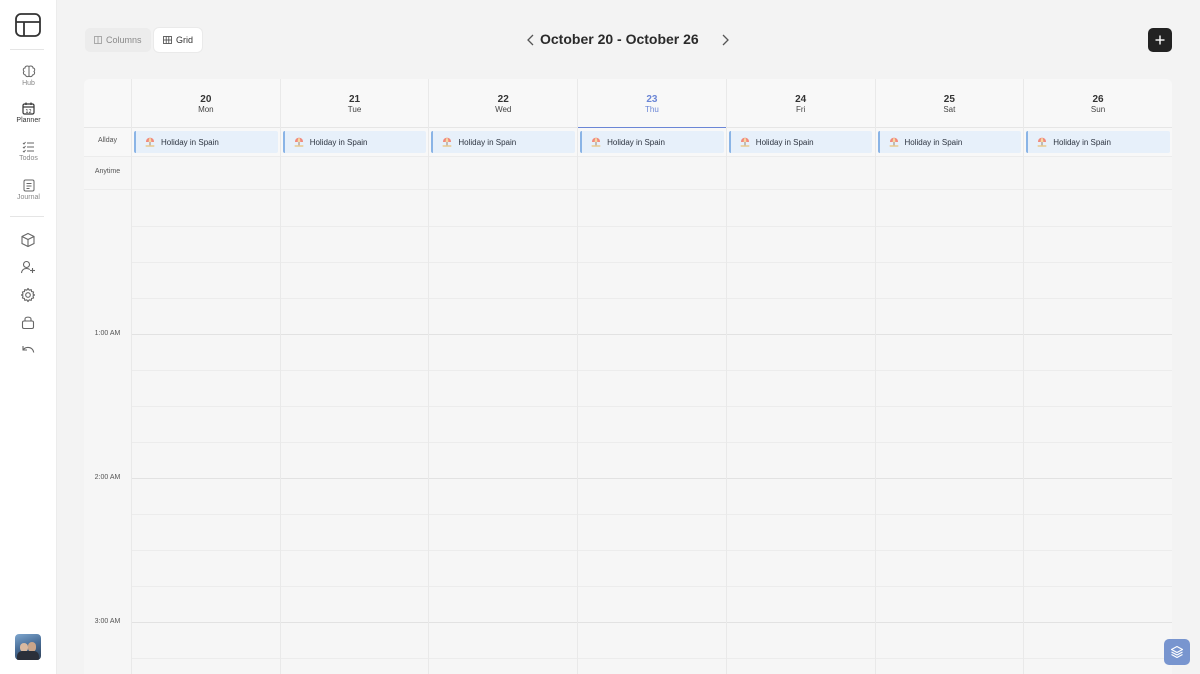 Image resolution: width=1200 pixels, height=674 pixels. Describe the element at coordinates (652, 109) in the screenshot. I see `day-name: Thu` at that location.